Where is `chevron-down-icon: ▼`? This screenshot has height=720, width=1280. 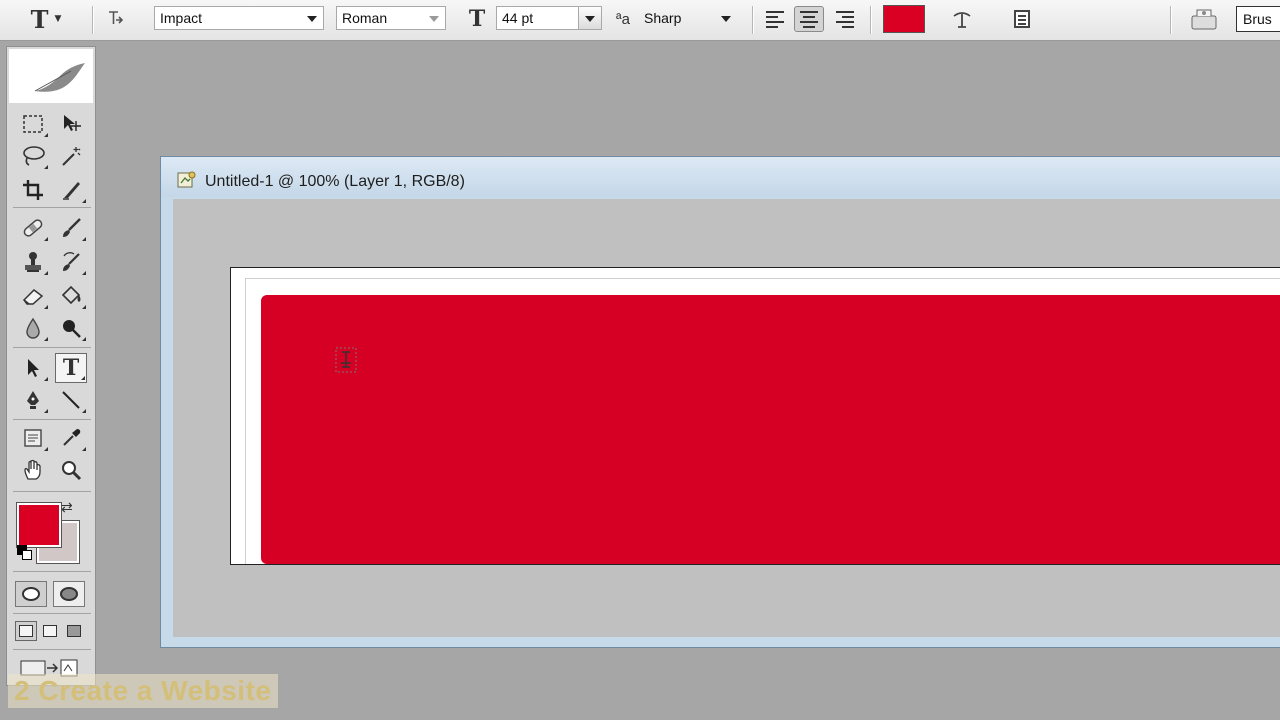
chevron-down-icon: ▼ is located at coordinates (58, 19).